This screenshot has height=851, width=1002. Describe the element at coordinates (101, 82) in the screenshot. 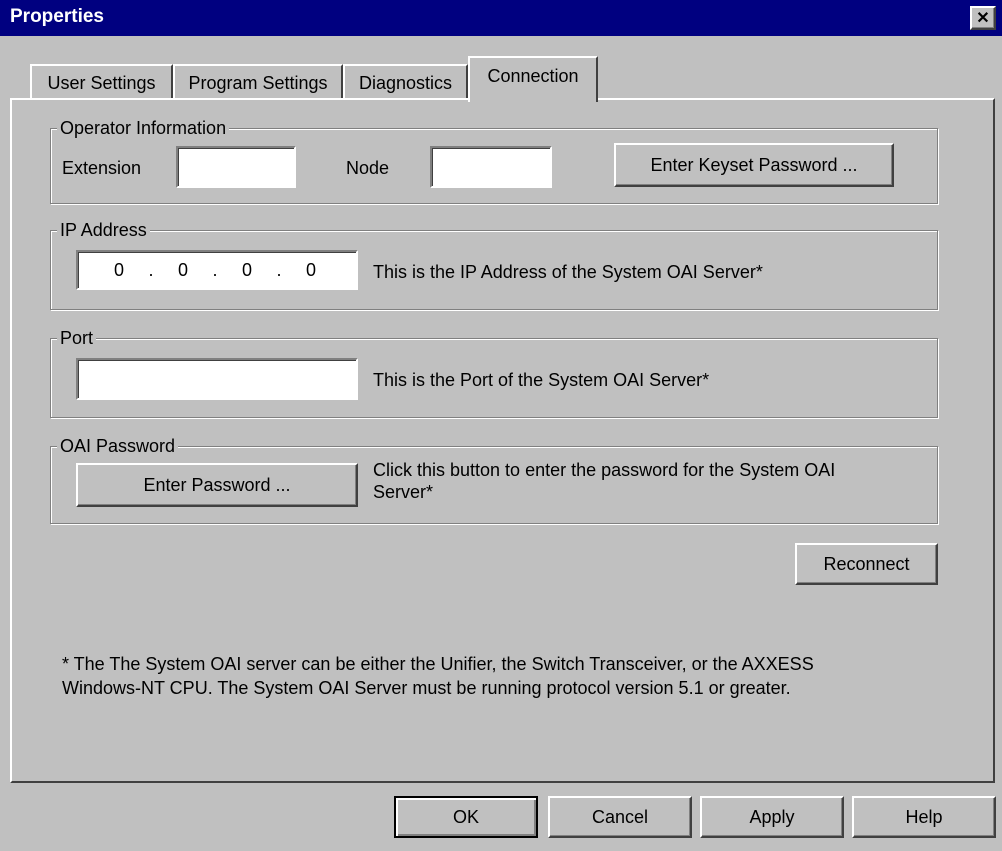

I see `tab-user-settings: User Settings` at that location.